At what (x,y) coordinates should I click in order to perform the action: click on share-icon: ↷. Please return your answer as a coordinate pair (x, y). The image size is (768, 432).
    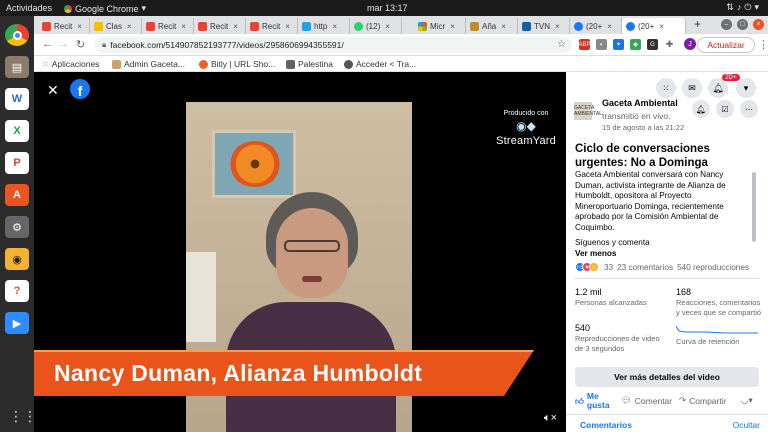
    Looking at the image, I should click on (683, 400).